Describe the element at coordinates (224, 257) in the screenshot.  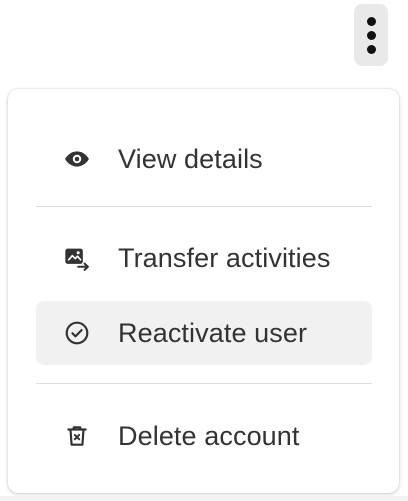
I see `menu-item-label: Transfer activities` at that location.